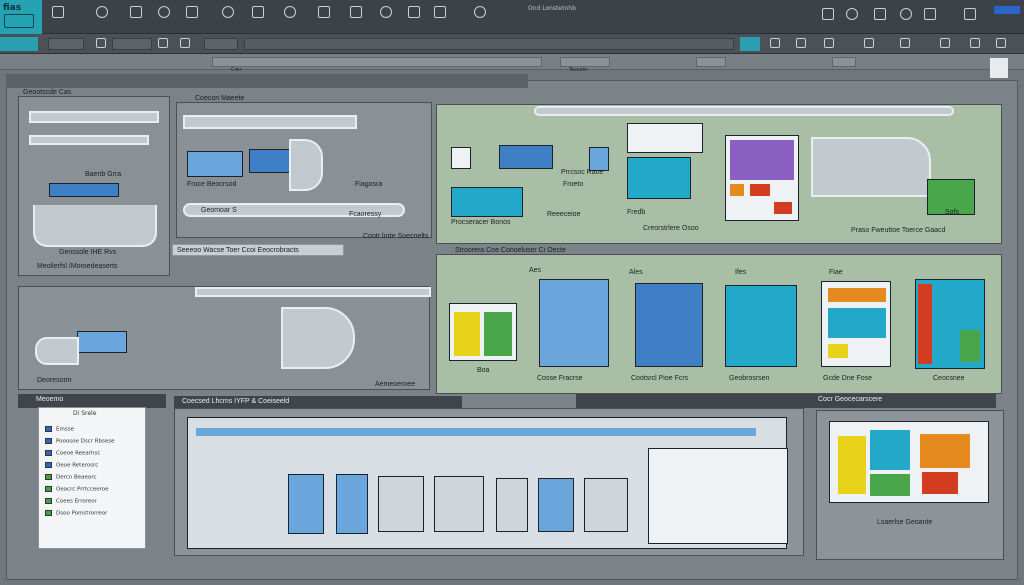 The height and width of the screenshot is (585, 1024). What do you see at coordinates (356, 12) in the screenshot?
I see `pipe-icon` at bounding box center [356, 12].